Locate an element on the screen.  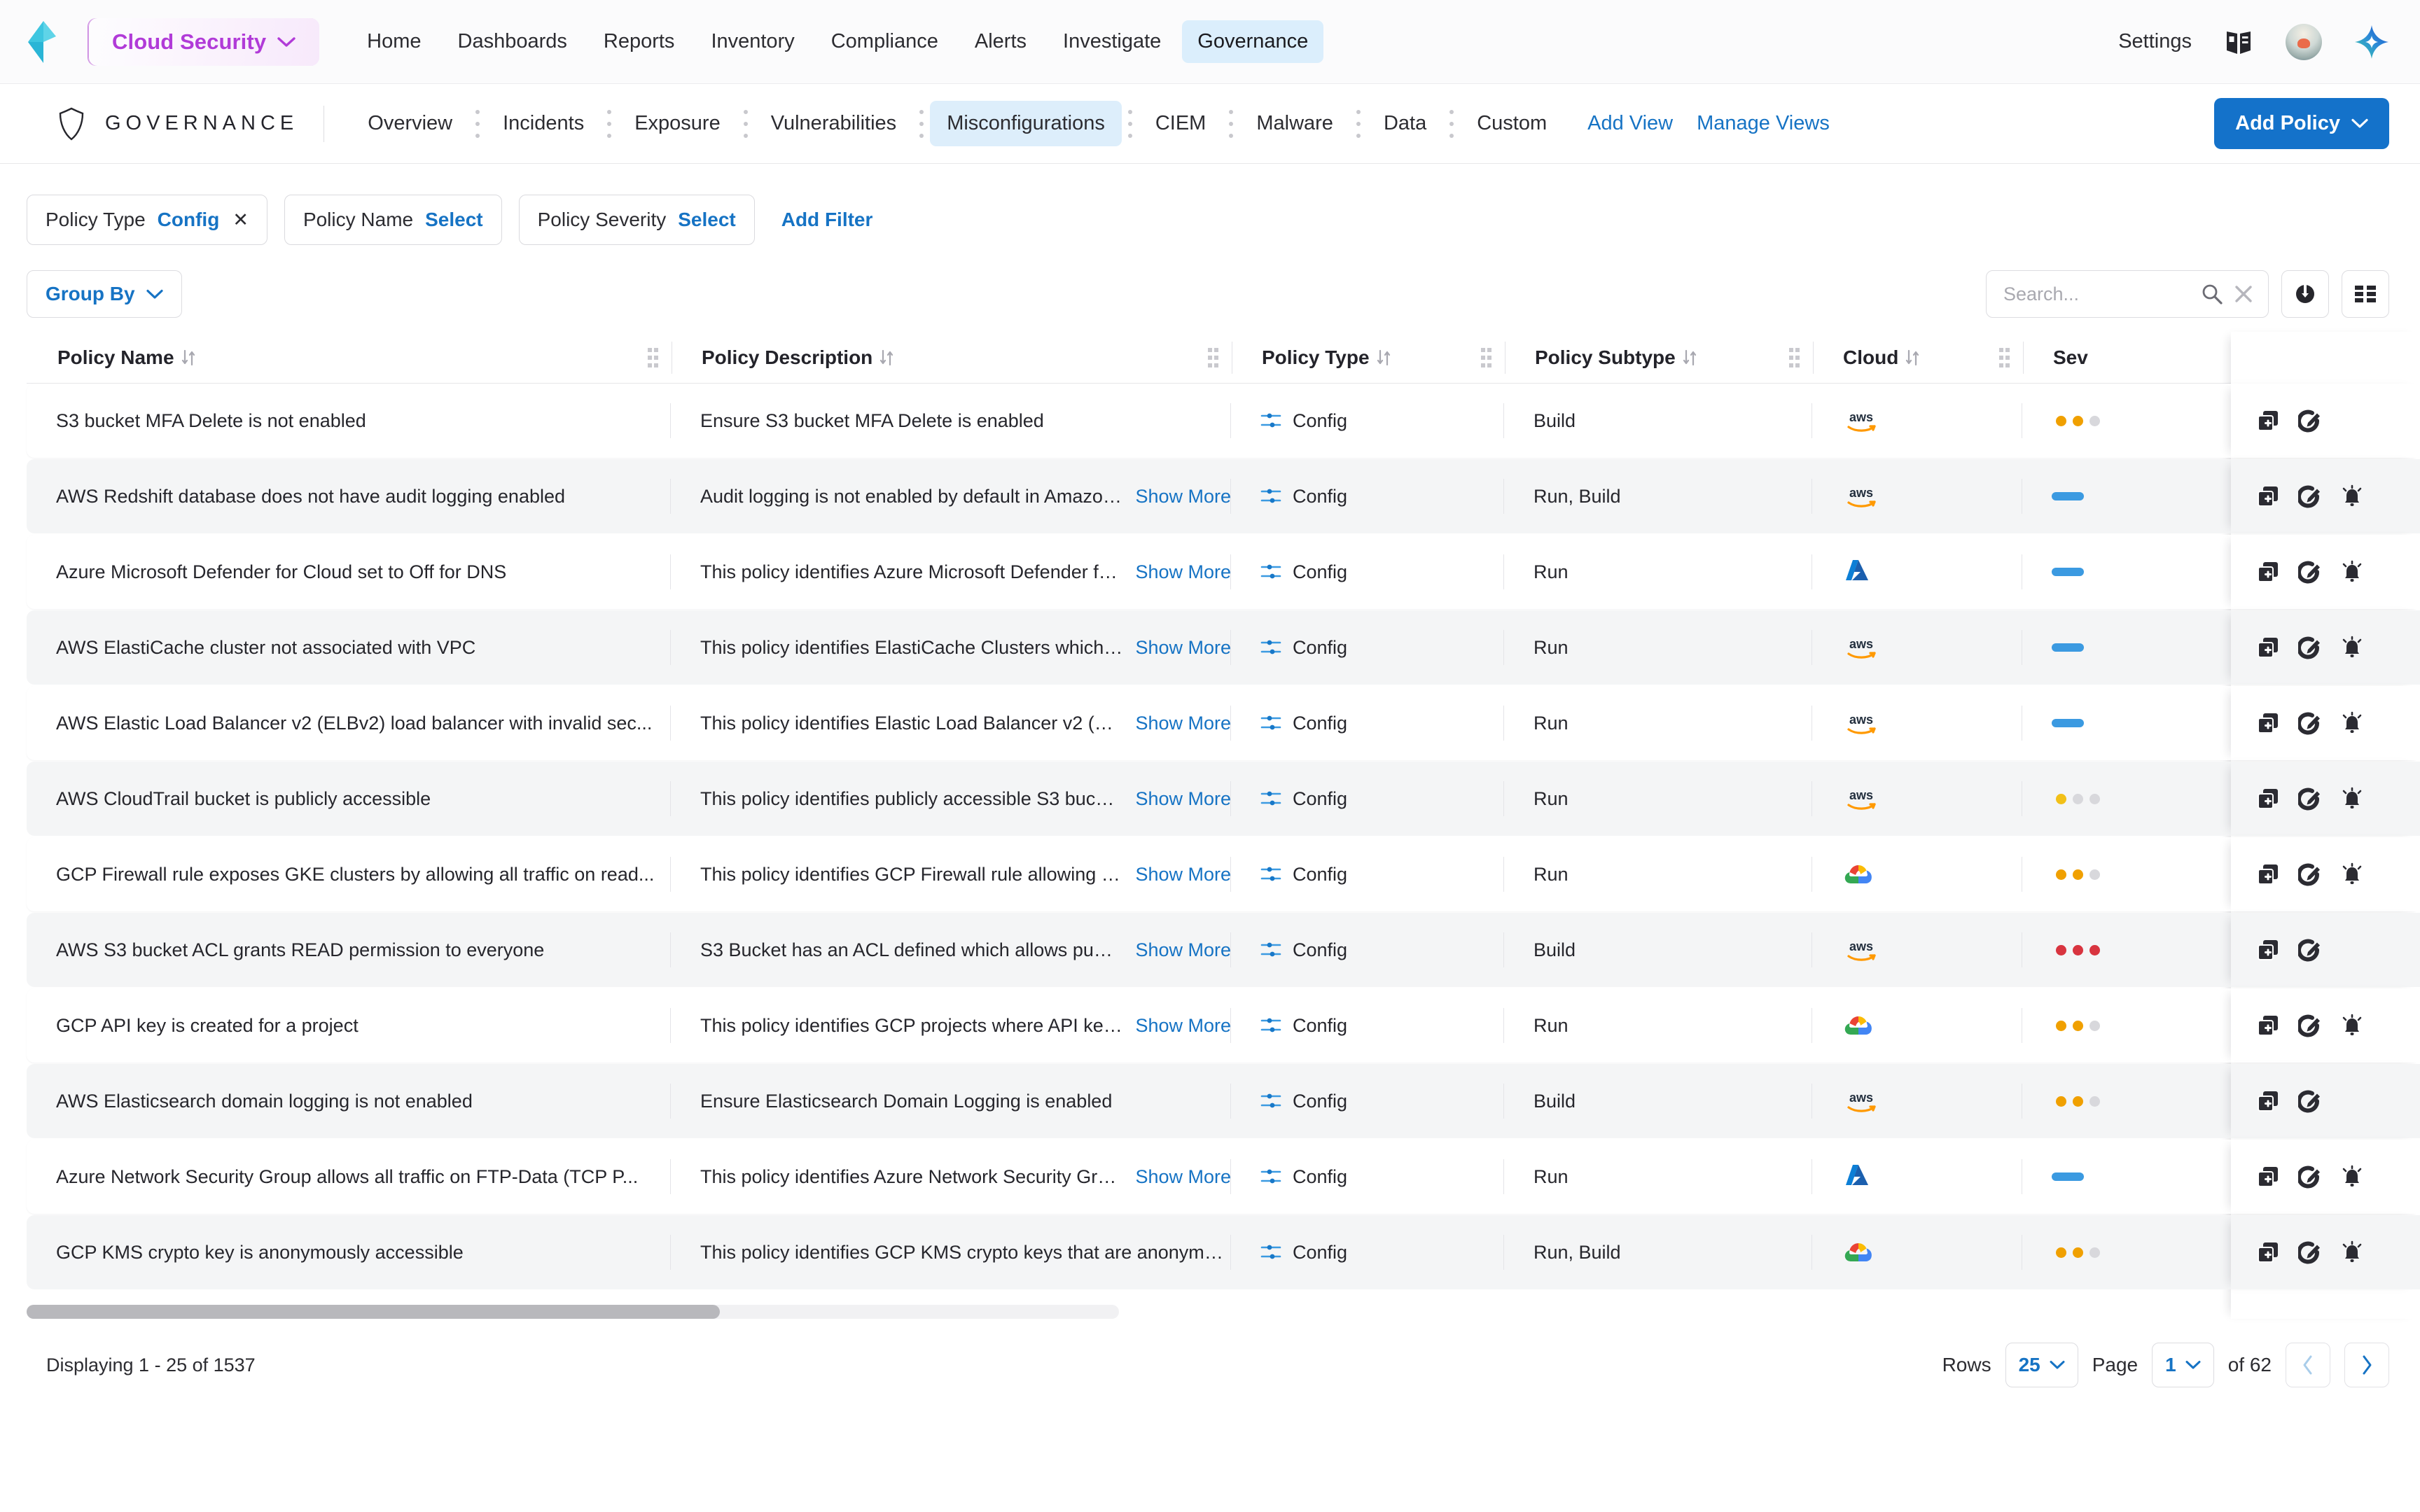
nav-item-home: Home is located at coordinates (394, 41).